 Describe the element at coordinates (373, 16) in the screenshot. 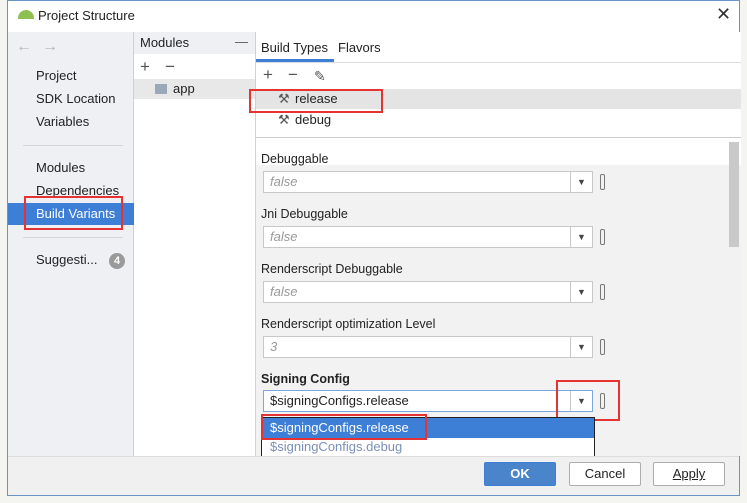

I see `title-bar: Project Structure ✕` at that location.